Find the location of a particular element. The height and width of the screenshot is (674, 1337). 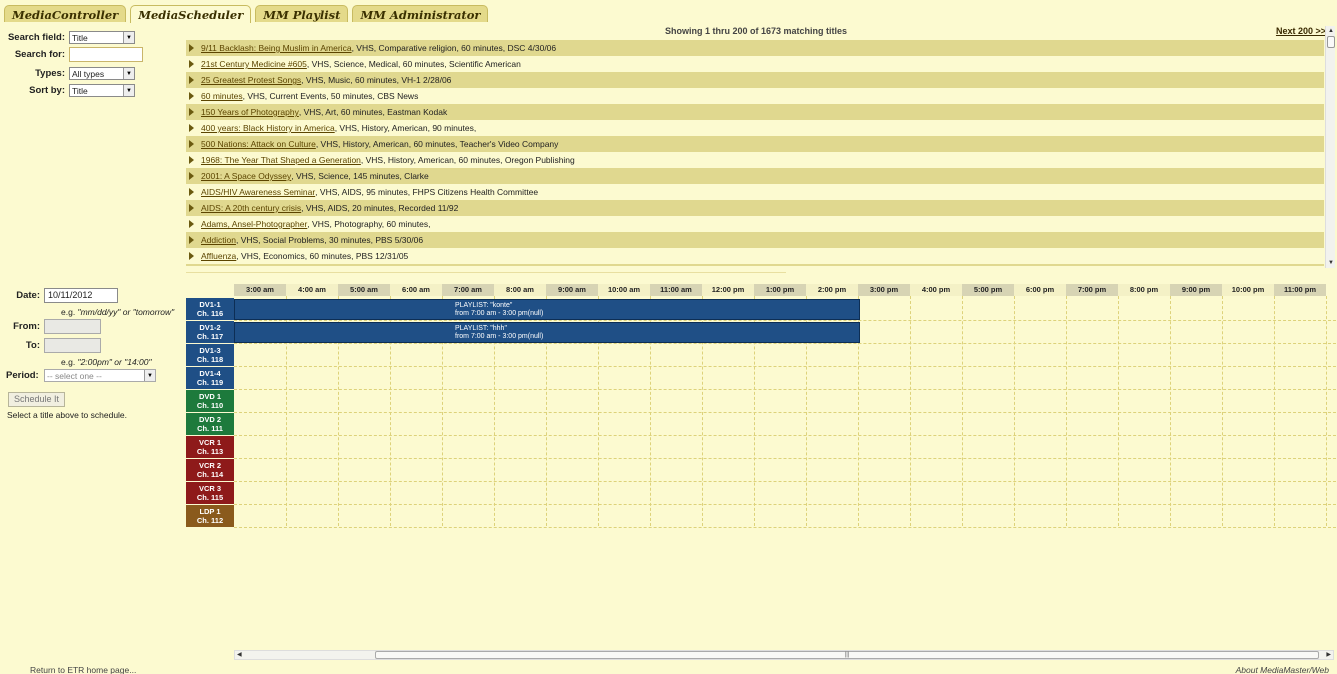

title-link: 25 Greatest Protest Songs is located at coordinates (251, 80).